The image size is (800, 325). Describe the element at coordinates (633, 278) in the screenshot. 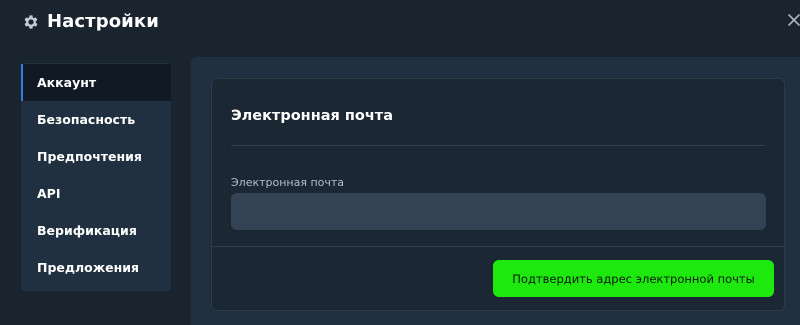

I see `confirm-email-button: Подтвердить адрес электронной почты` at that location.